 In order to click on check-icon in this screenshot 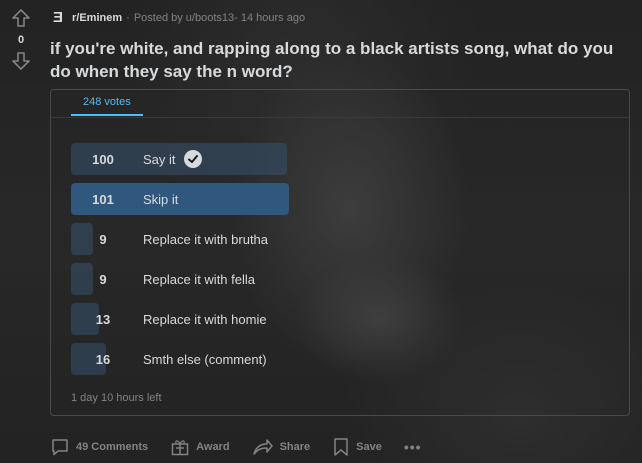, I will do `click(192, 159)`.